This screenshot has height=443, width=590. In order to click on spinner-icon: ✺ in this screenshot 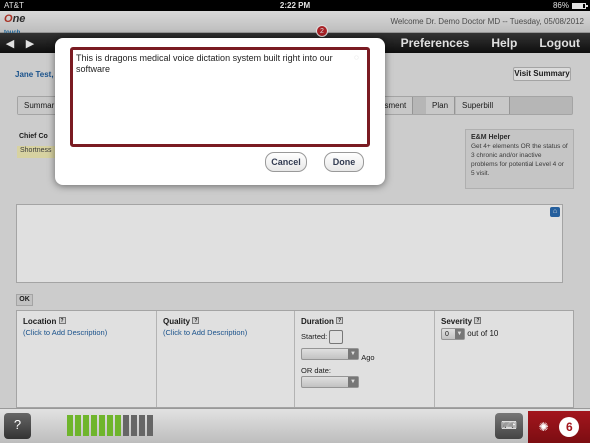, I will do `click(543, 427)`.